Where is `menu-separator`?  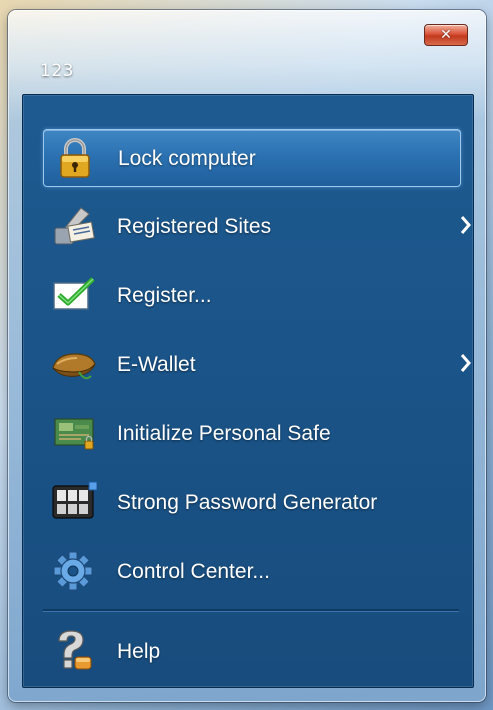
menu-separator is located at coordinates (251, 610).